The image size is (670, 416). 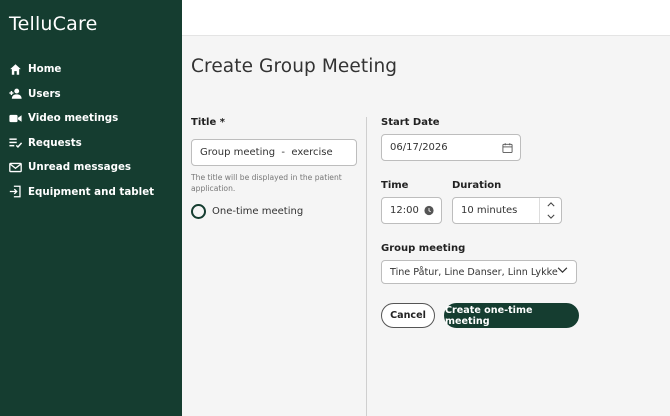 I want to click on one-time-meeting-radio: One-time meeting, so click(x=247, y=211).